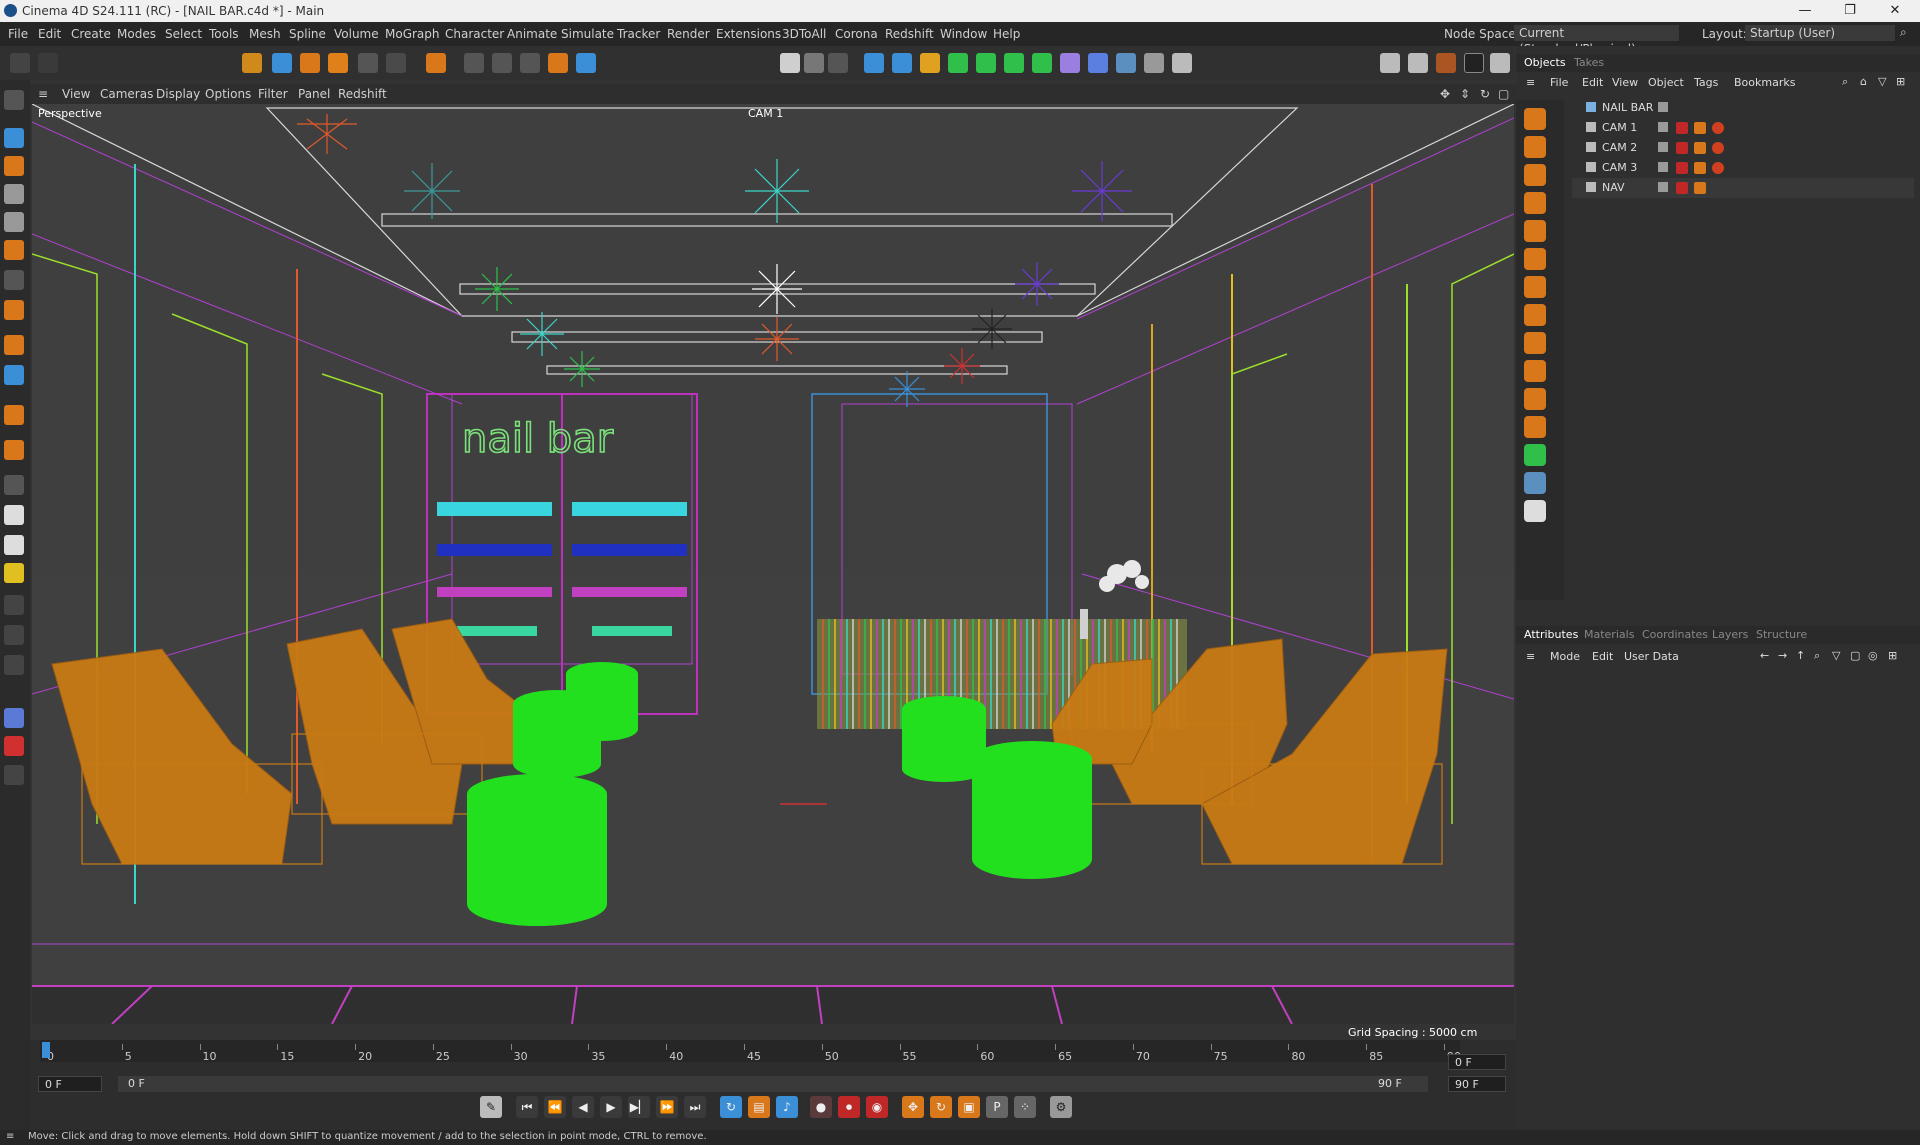 The height and width of the screenshot is (1145, 1920). What do you see at coordinates (356, 34) in the screenshot?
I see `menu-volume: Volume` at bounding box center [356, 34].